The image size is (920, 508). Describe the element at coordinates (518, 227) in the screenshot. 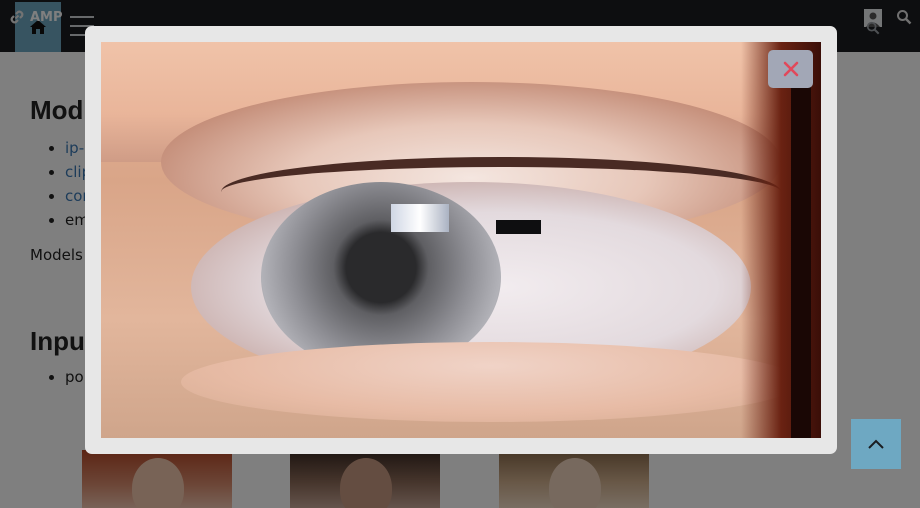

I see `image-region-dark-bar` at that location.